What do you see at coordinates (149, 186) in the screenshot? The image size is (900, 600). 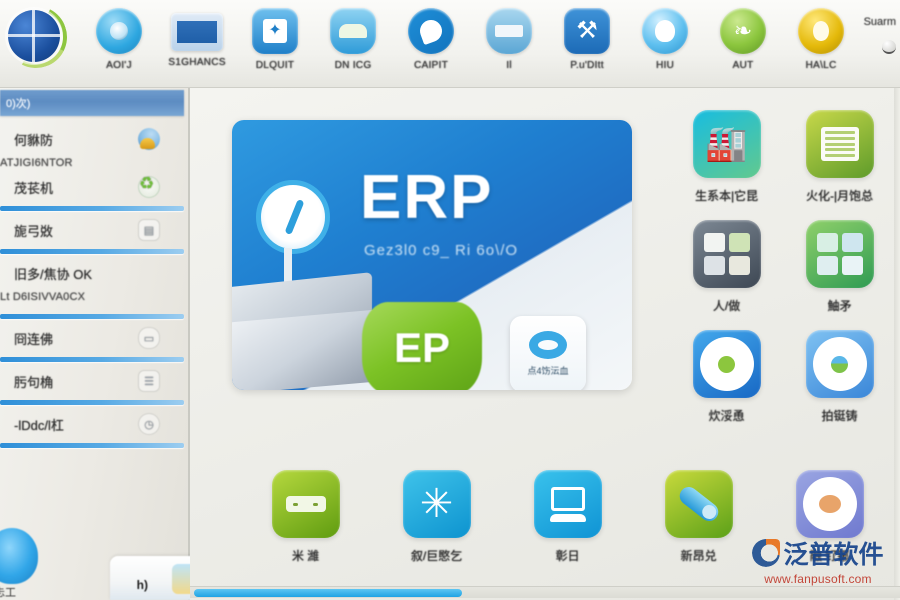 I see `recycle-icon` at bounding box center [149, 186].